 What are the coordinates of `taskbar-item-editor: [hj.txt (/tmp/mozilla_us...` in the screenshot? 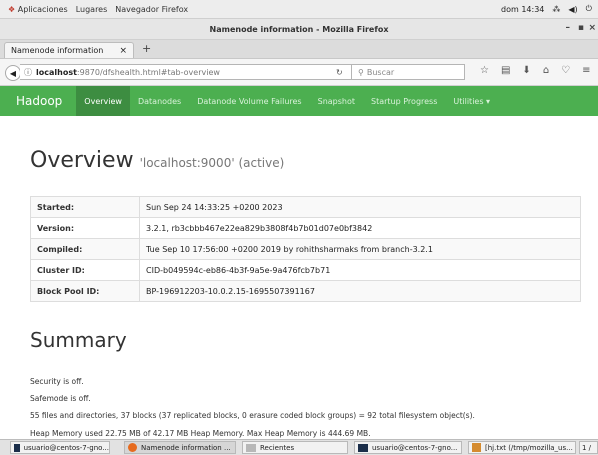 It's located at (522, 447).